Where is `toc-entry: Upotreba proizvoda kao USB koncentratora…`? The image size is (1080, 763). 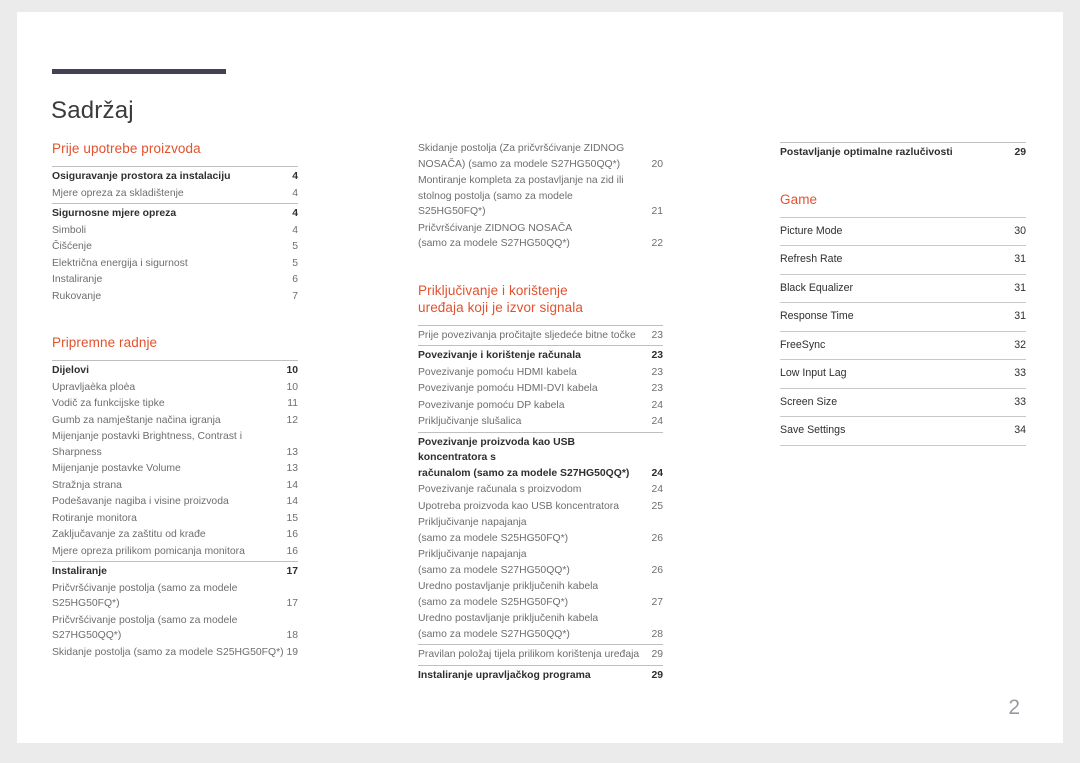 toc-entry: Upotreba proizvoda kao USB koncentratora… is located at coordinates (540, 506).